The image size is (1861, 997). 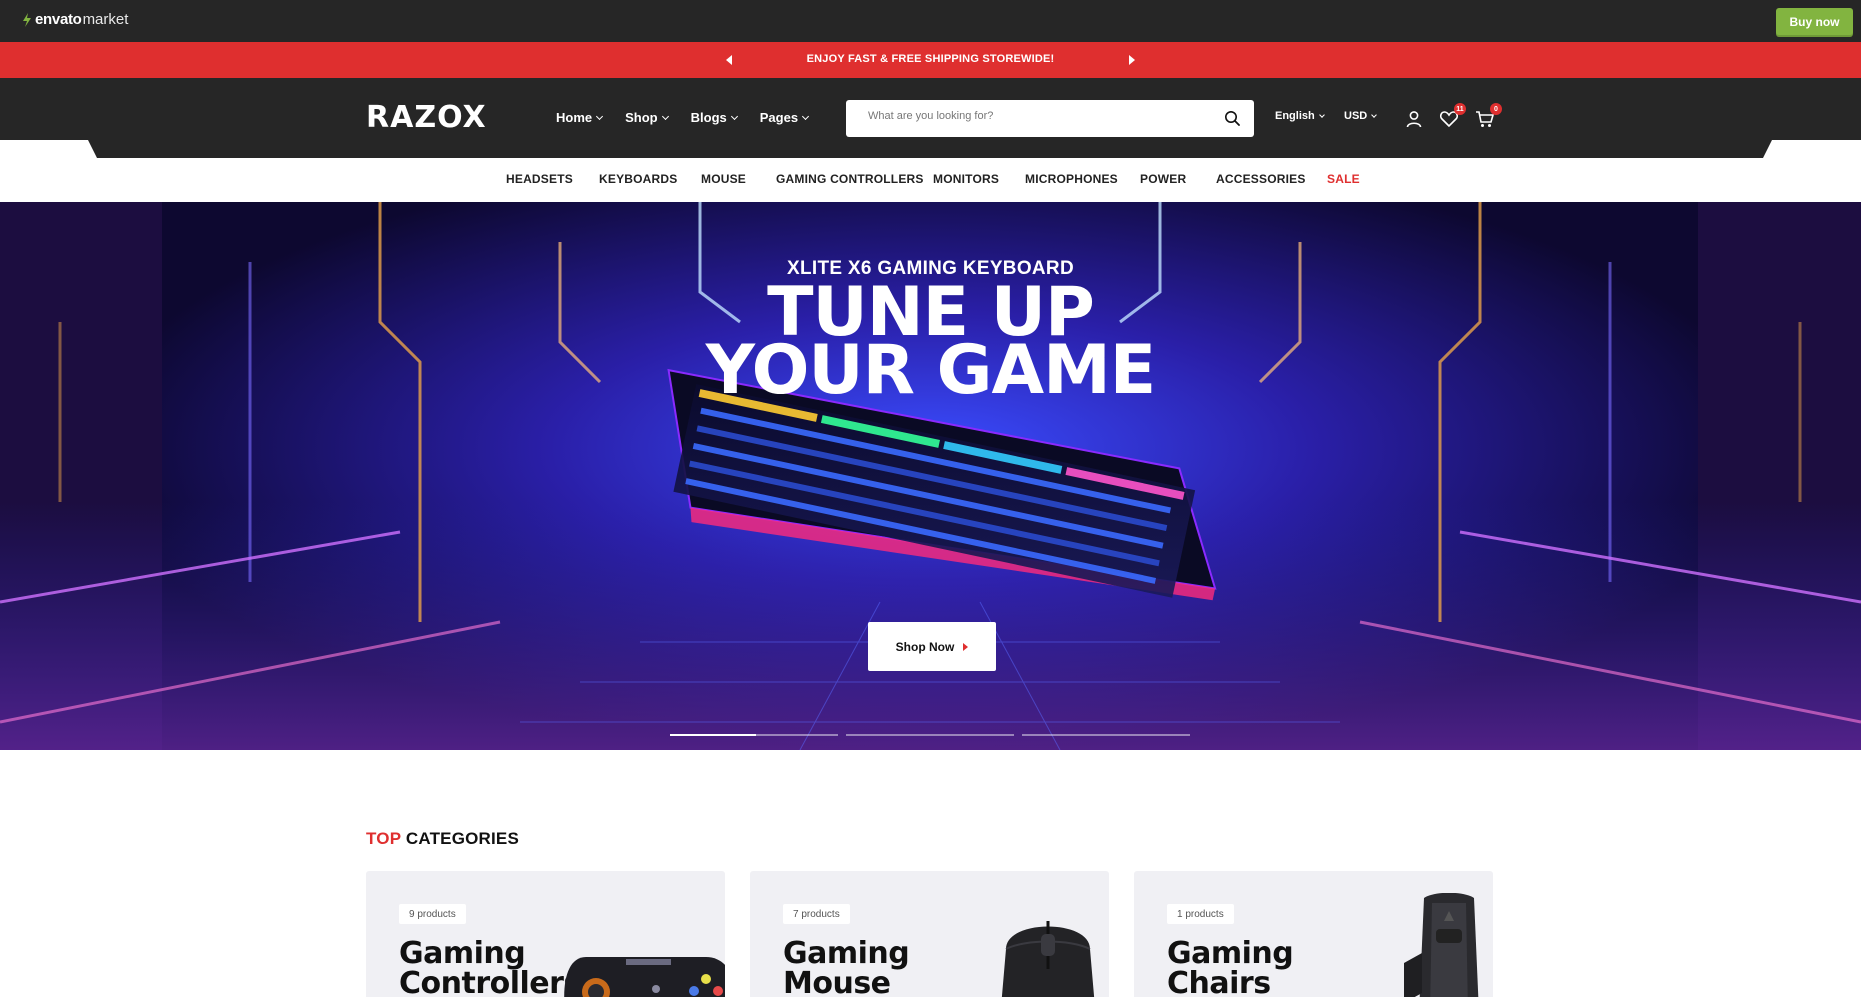 I want to click on nav-home: Home, so click(x=580, y=117).